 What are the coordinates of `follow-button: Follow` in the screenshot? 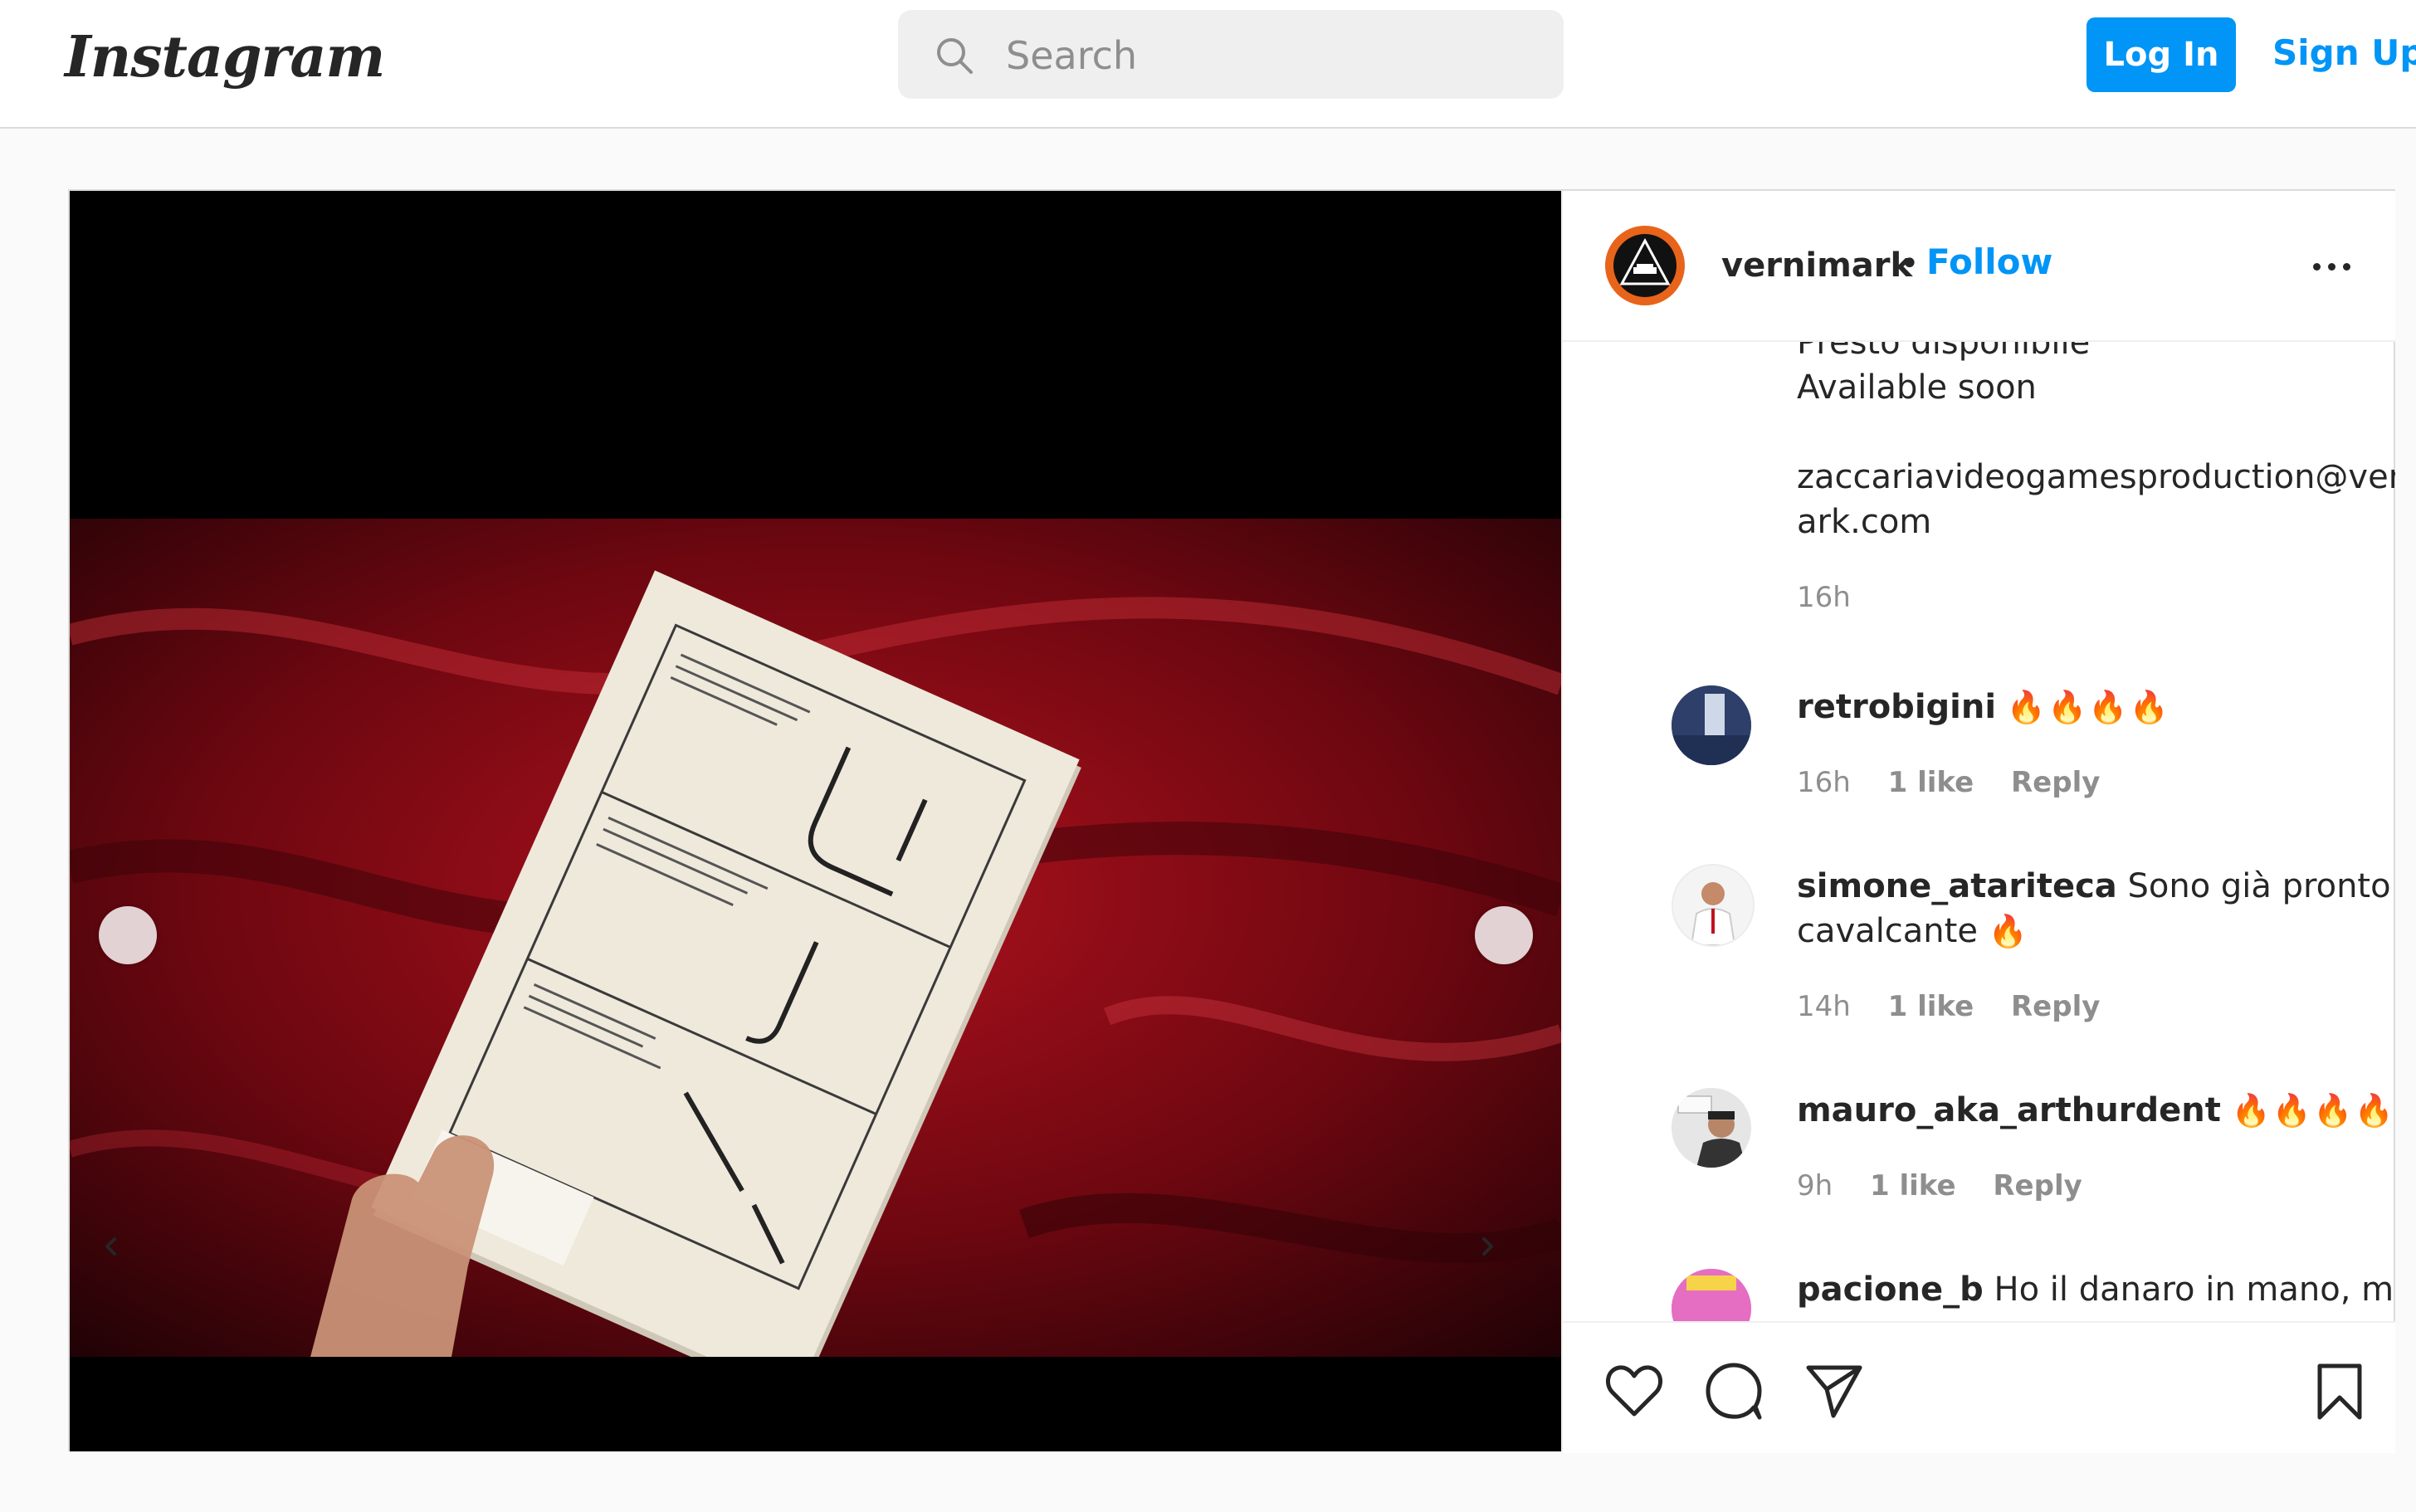 It's located at (1989, 262).